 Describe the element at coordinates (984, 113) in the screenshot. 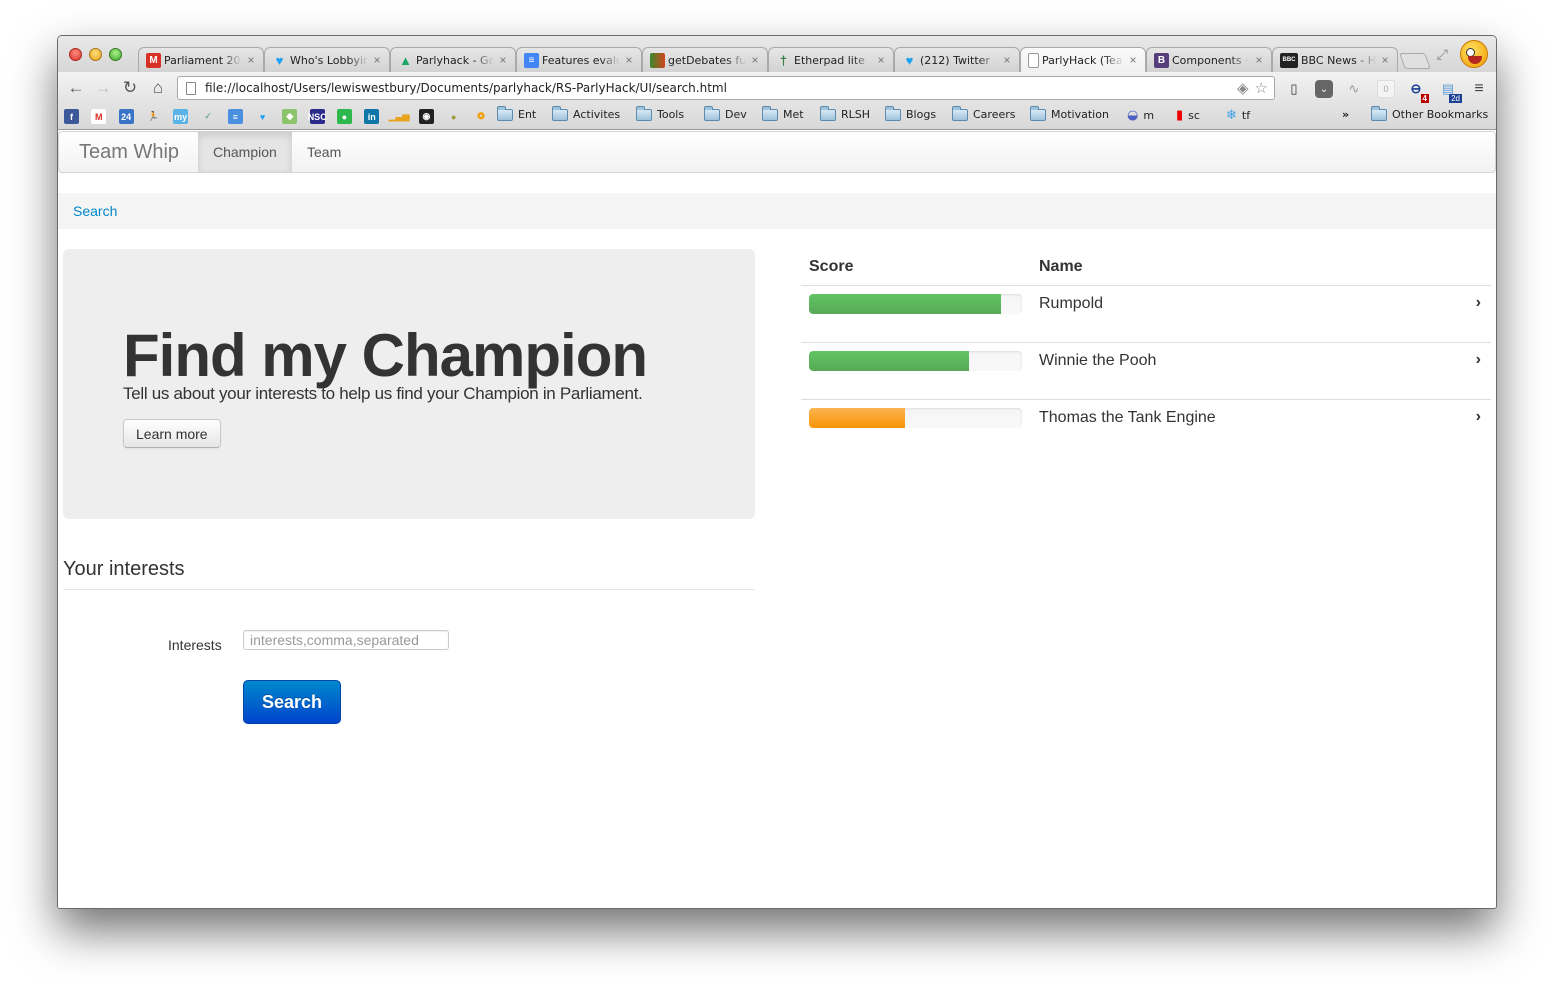

I see `bookmark-folder: Careers` at that location.